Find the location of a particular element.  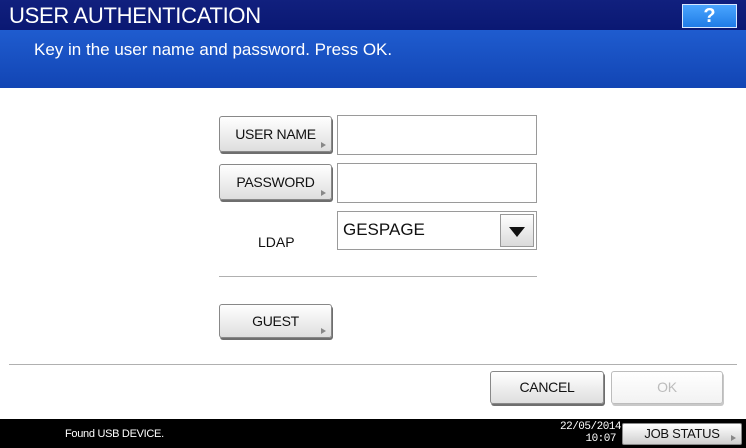

ok-button-label: OK is located at coordinates (667, 387).